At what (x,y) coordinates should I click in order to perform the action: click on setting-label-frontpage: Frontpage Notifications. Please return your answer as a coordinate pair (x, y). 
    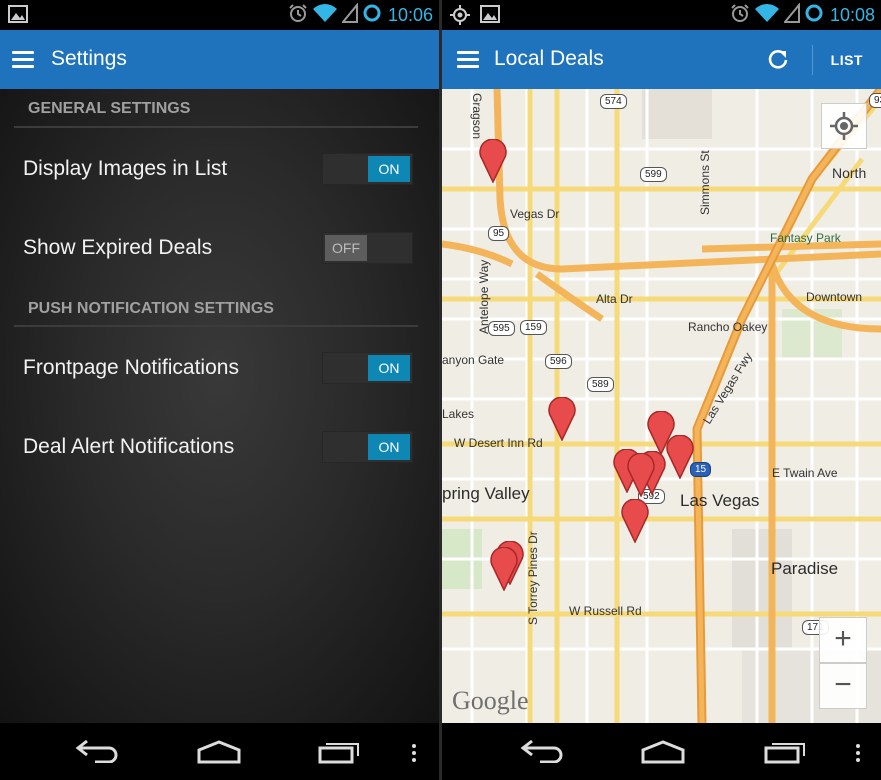
    Looking at the image, I should click on (131, 367).